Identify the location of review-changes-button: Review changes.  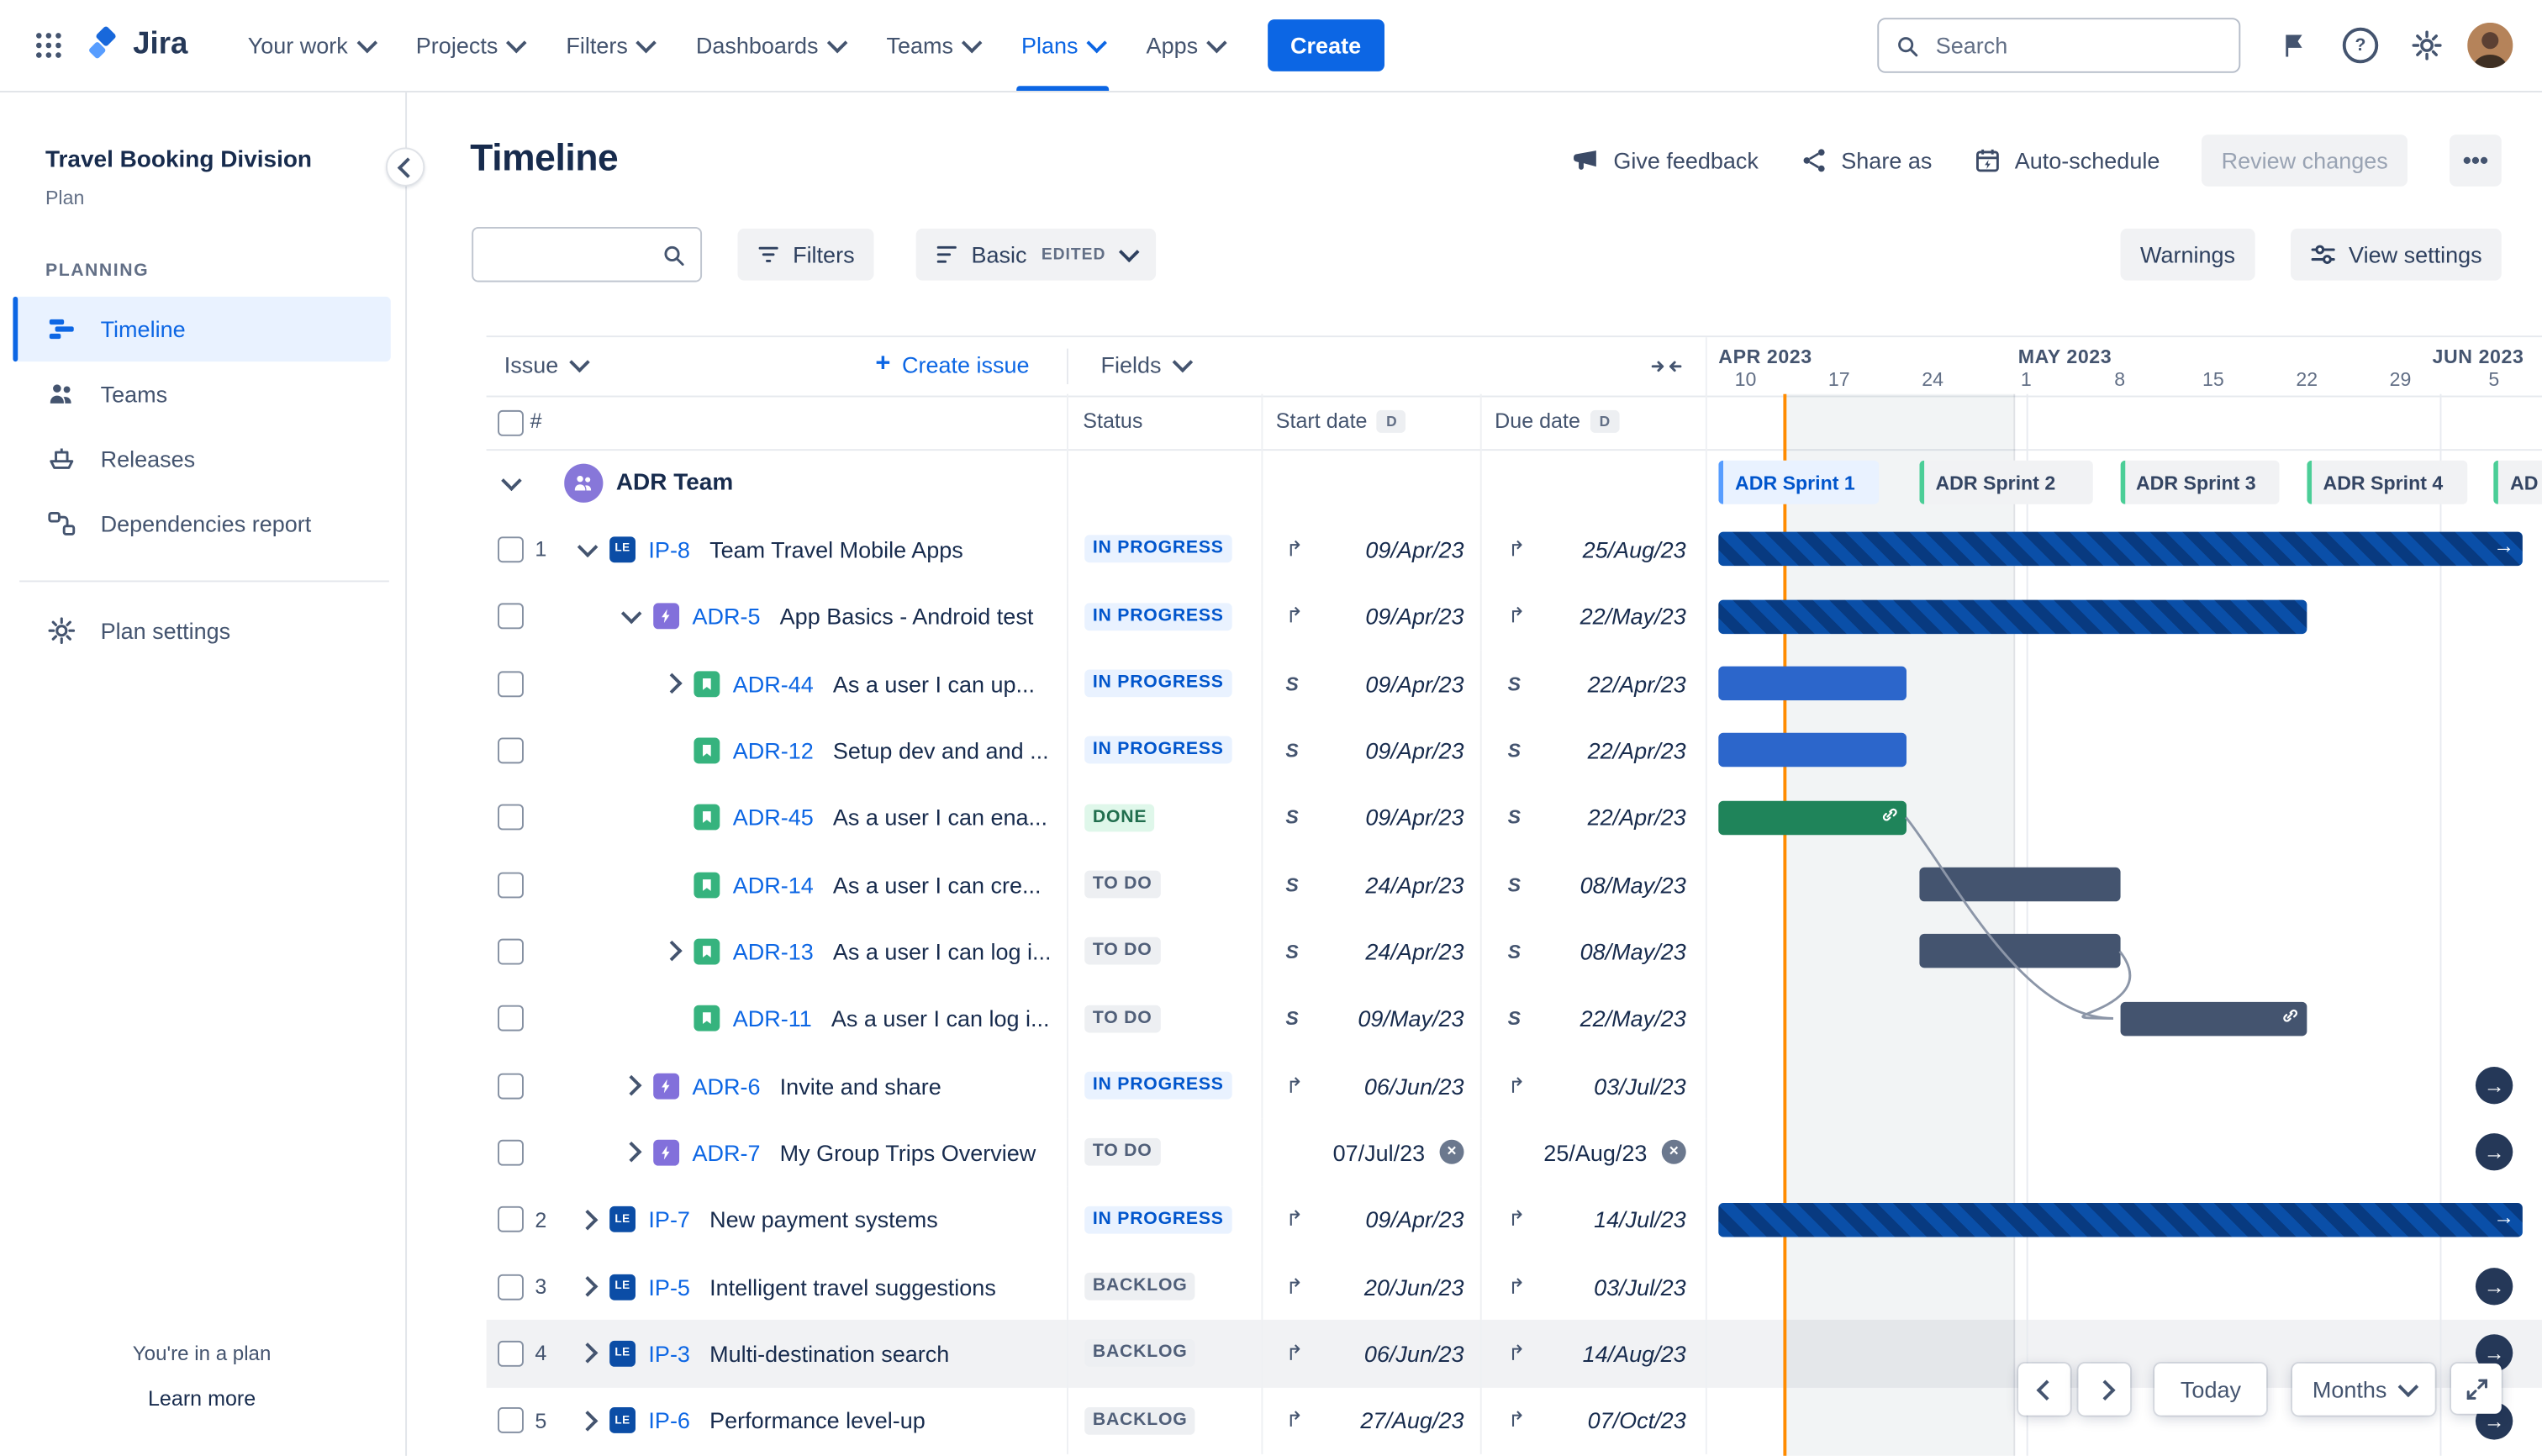
(2305, 161).